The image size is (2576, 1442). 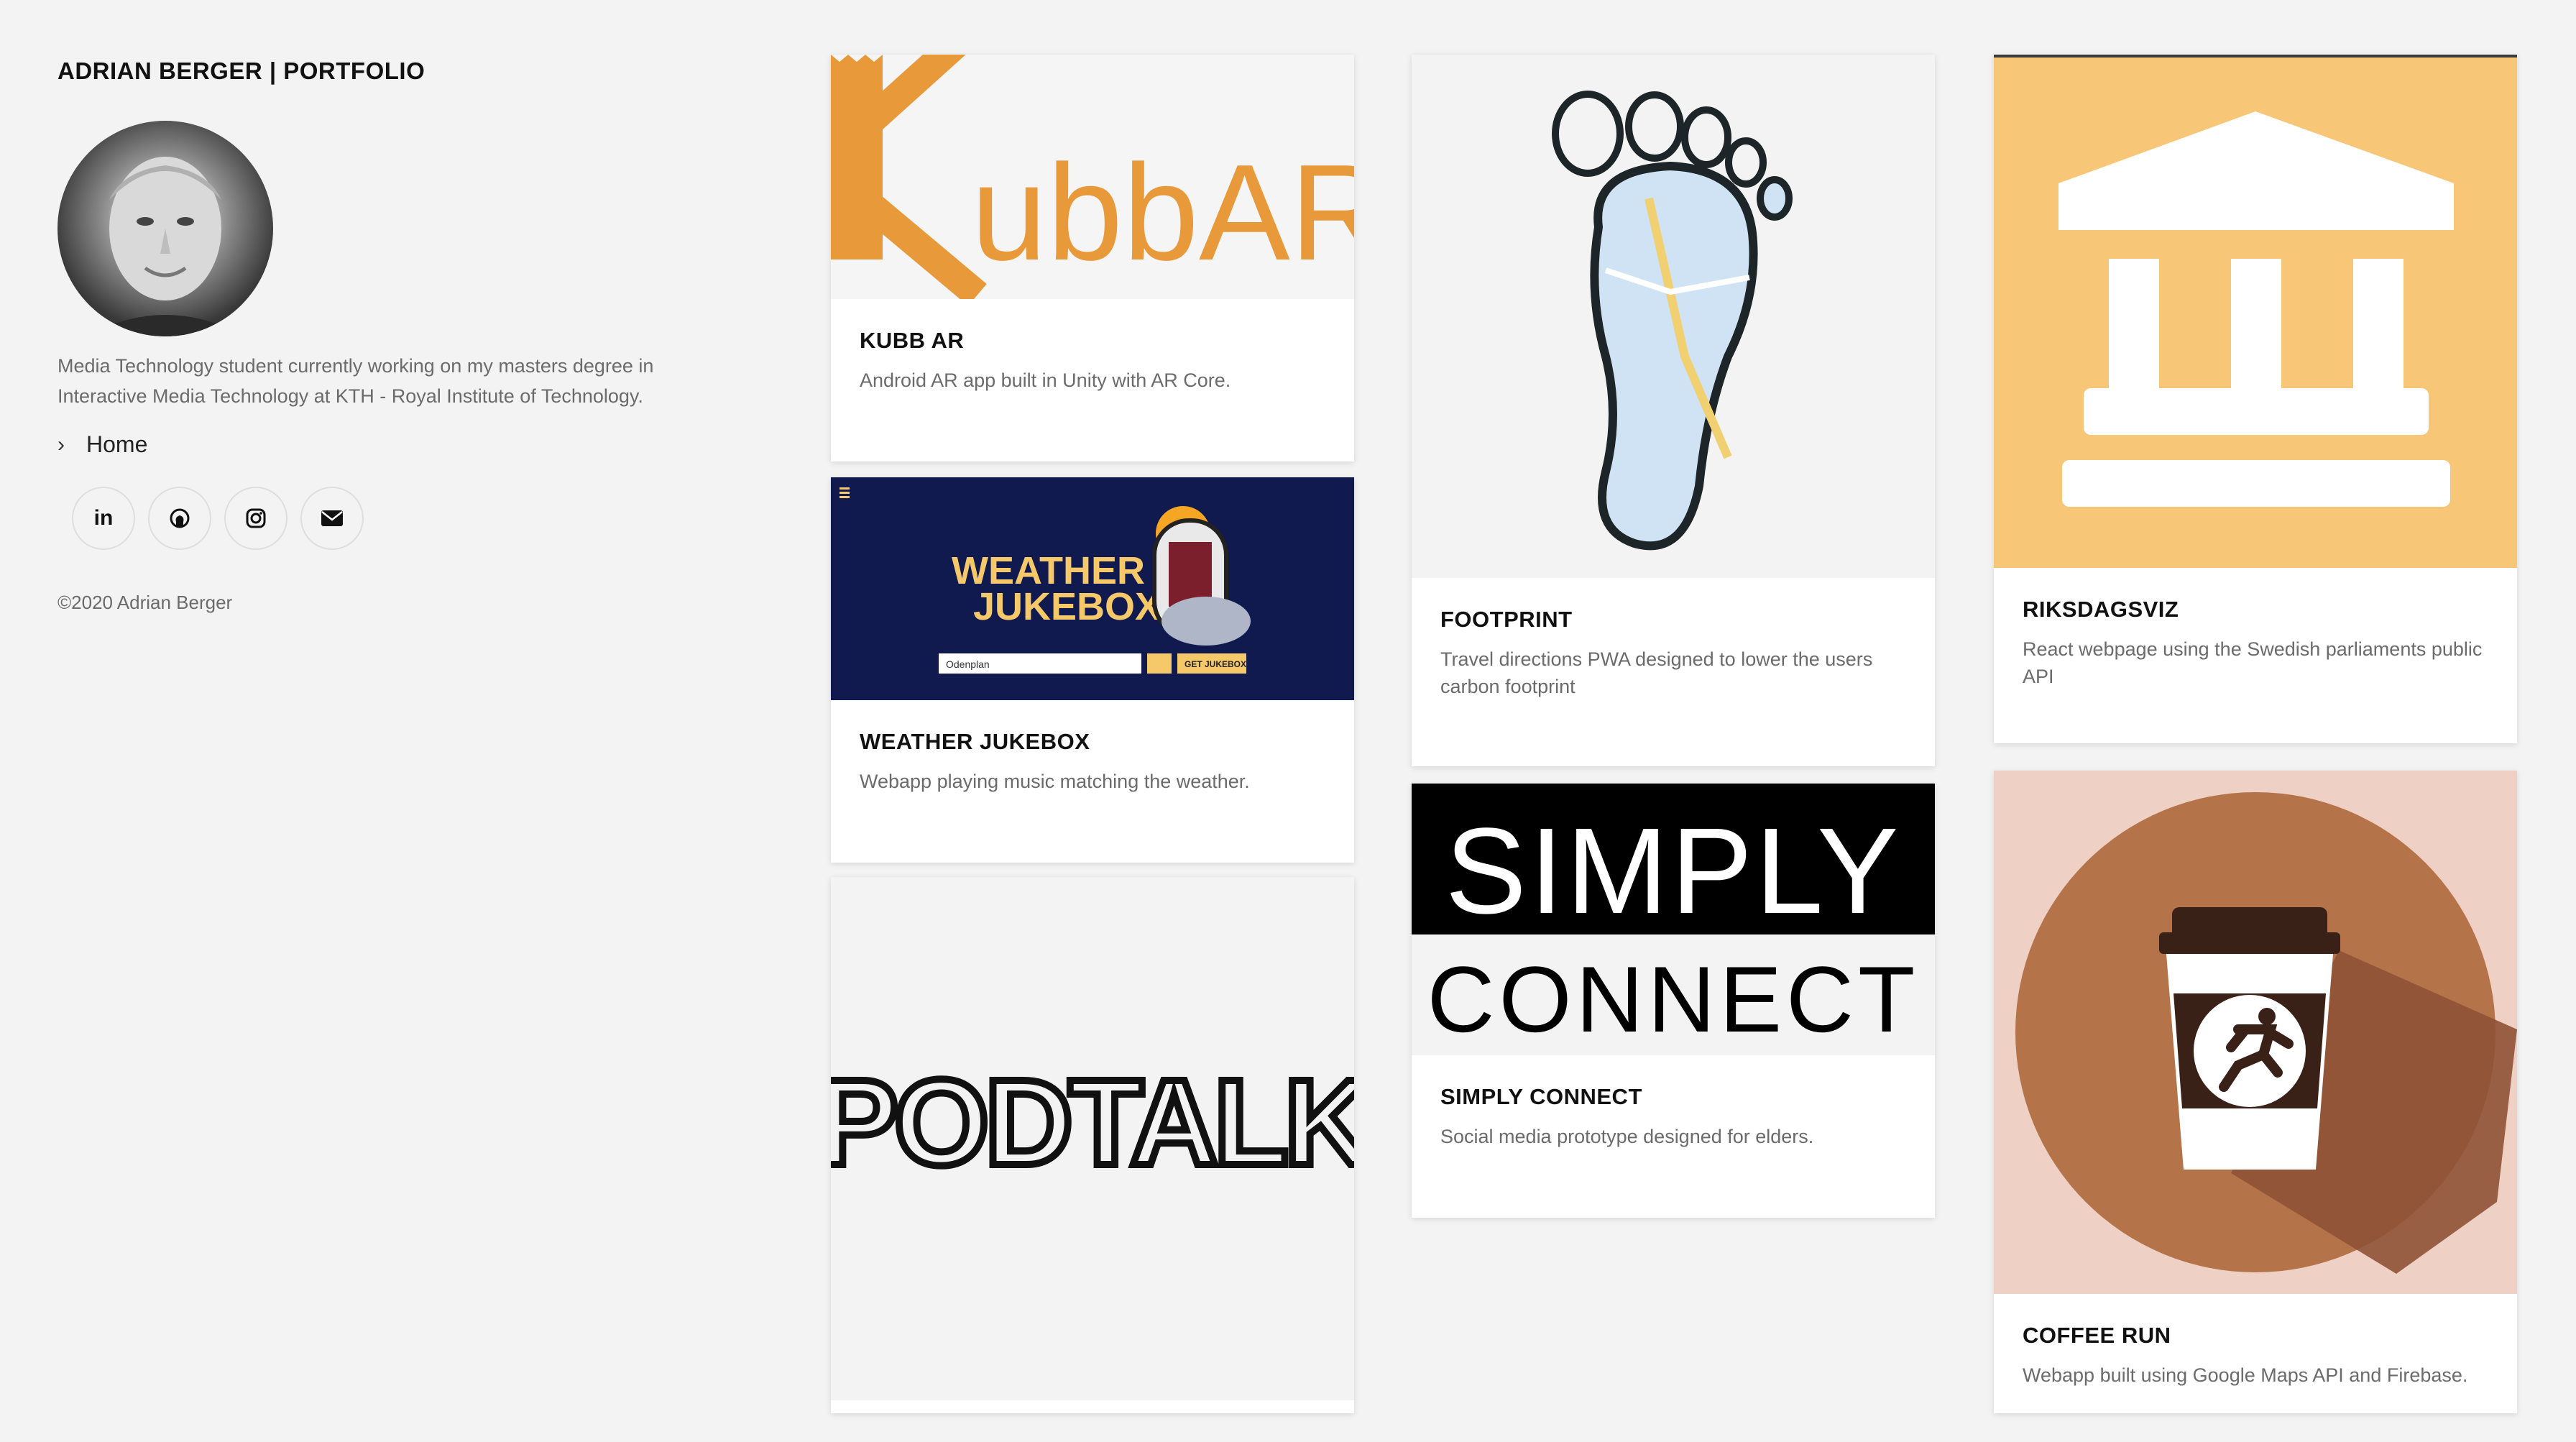 I want to click on github-icon, so click(x=180, y=518).